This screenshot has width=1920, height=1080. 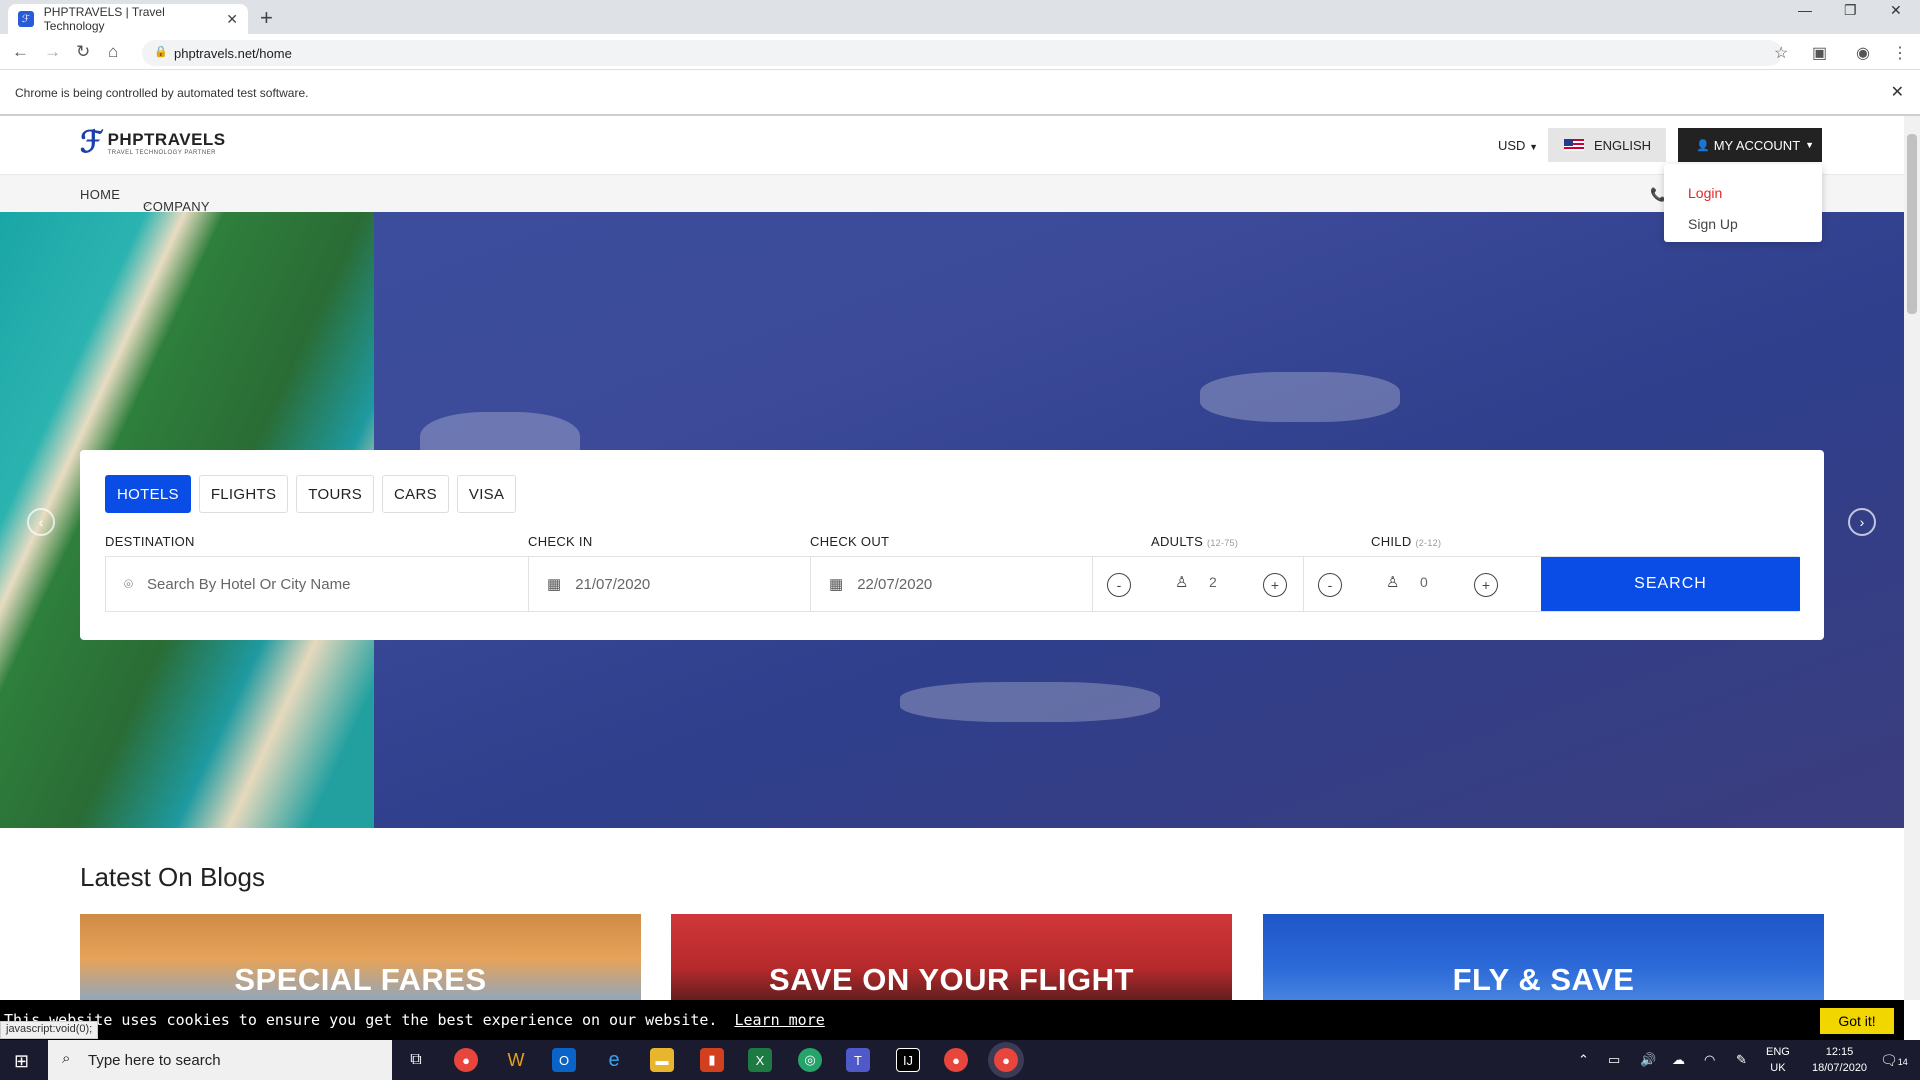 What do you see at coordinates (1850, 10) in the screenshot?
I see `restore-icon: ❐` at bounding box center [1850, 10].